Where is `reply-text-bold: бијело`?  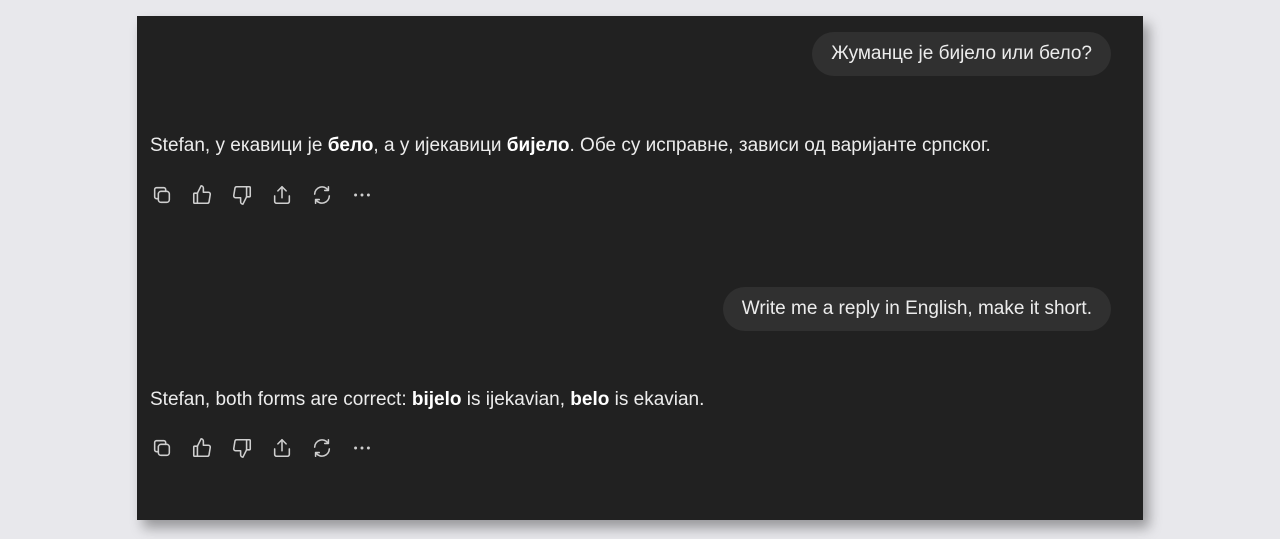
reply-text-bold: бијело is located at coordinates (538, 145).